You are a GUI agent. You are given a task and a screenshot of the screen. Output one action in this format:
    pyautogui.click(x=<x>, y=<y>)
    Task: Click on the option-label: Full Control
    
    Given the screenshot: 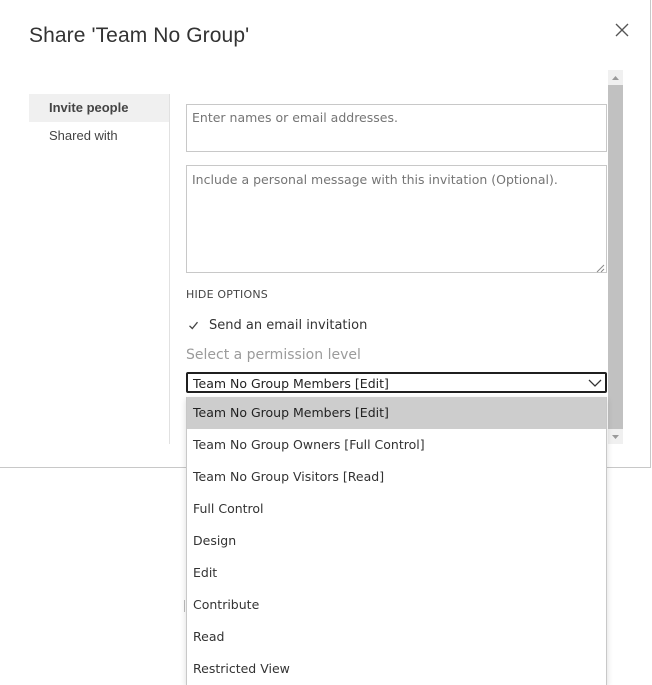 What is the action you would take?
    pyautogui.click(x=228, y=508)
    